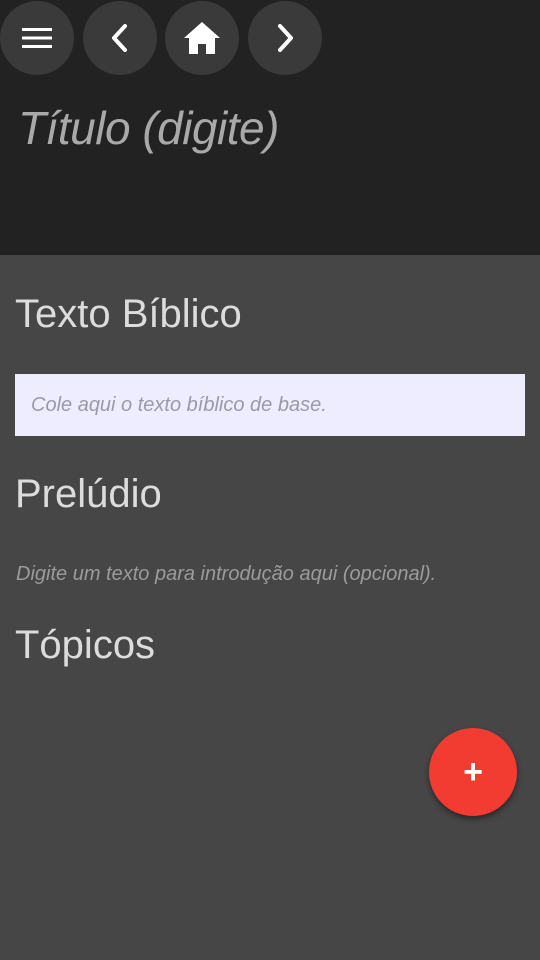  I want to click on bible-text-input: Cole aqui o texto bíblico de base., so click(270, 405).